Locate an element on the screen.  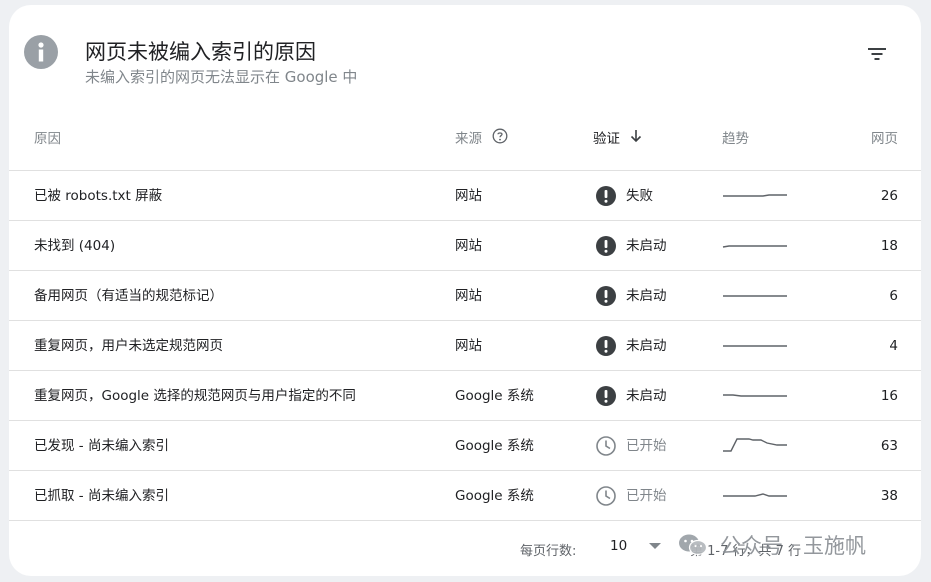
table-row: 已被 robots.txt 屏蔽 网站 失败 26 is located at coordinates (465, 196).